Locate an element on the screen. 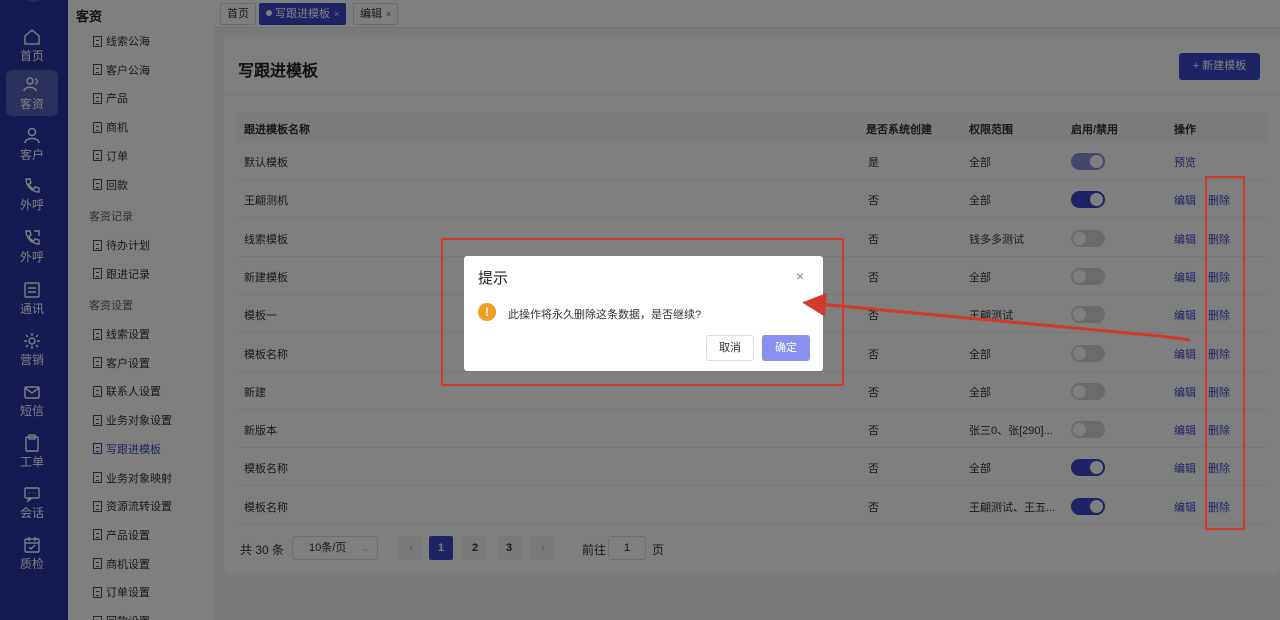 The width and height of the screenshot is (1280, 620). annotation-box-delete-column is located at coordinates (1225, 353).